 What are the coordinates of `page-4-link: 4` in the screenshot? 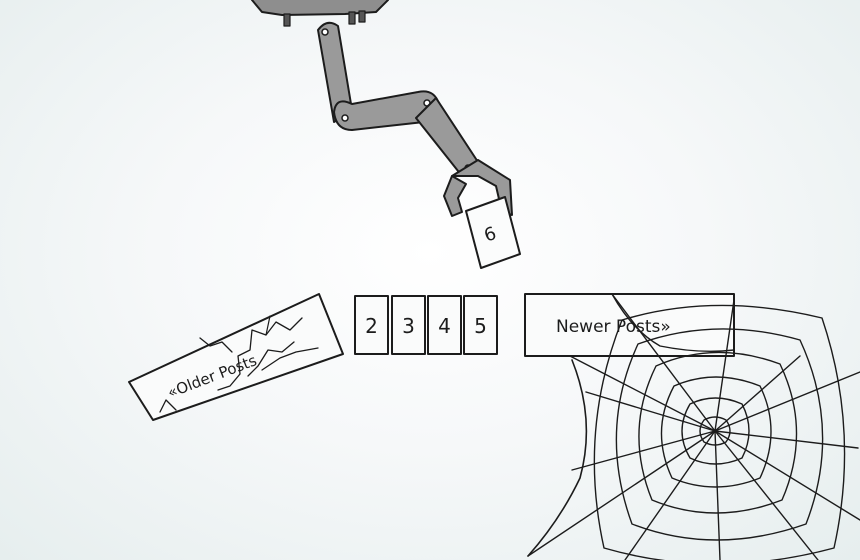 It's located at (444, 326).